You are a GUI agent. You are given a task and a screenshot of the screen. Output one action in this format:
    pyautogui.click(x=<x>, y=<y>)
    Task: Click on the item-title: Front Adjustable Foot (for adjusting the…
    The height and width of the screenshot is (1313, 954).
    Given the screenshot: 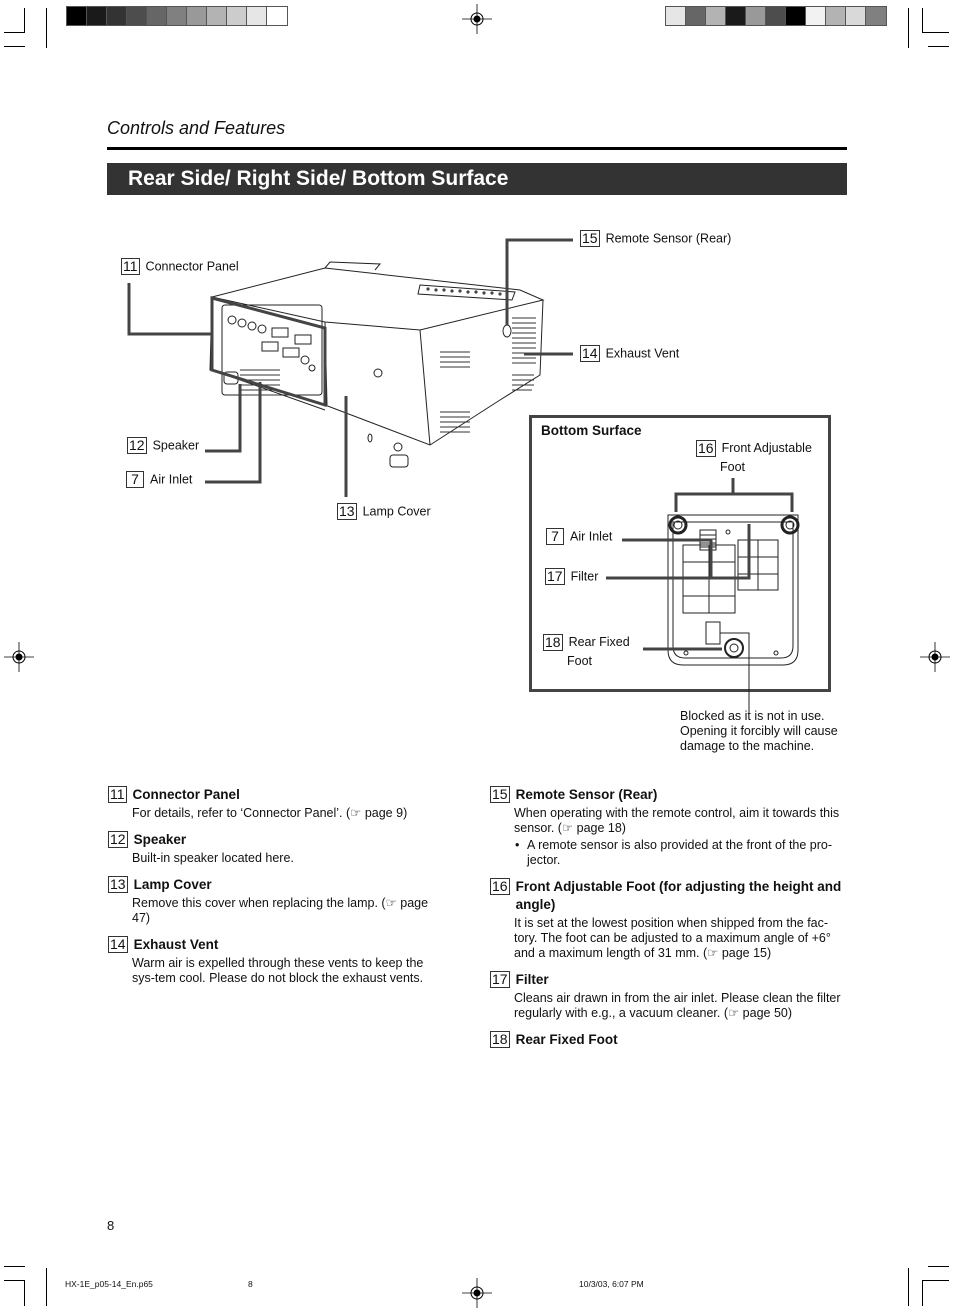 What is the action you would take?
    pyautogui.click(x=678, y=895)
    